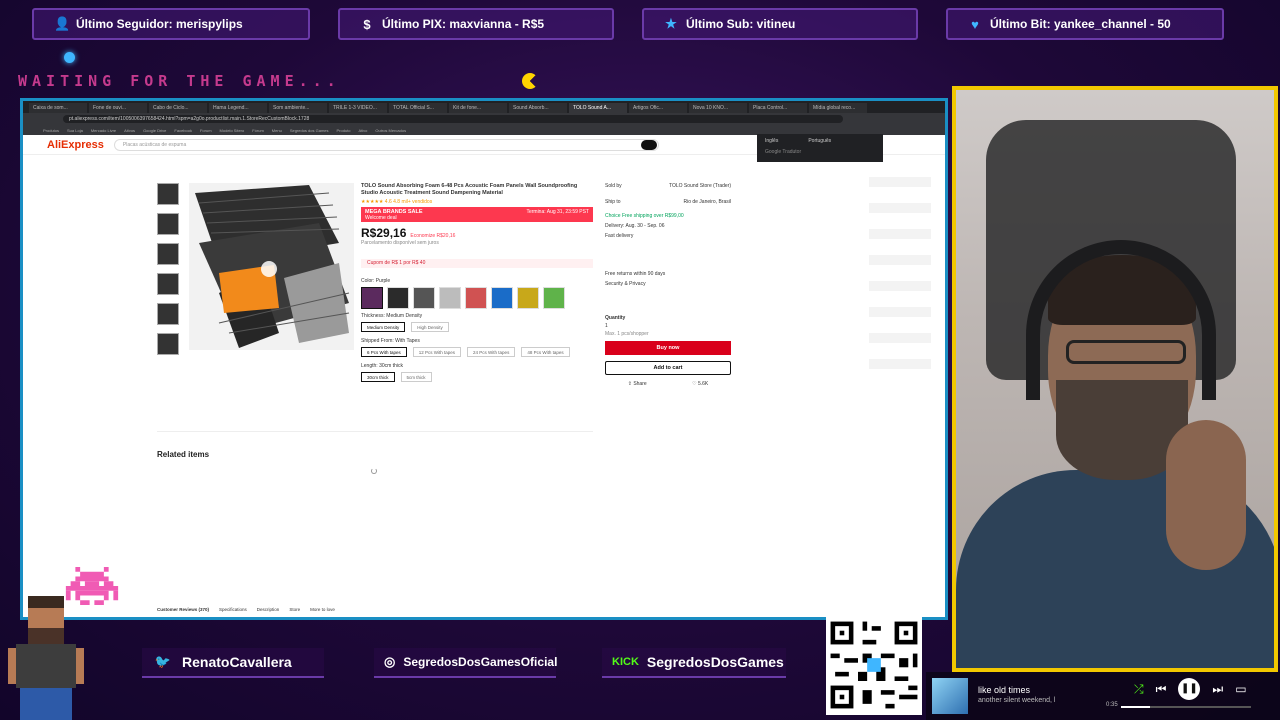 The width and height of the screenshot is (1280, 720). What do you see at coordinates (322, 609) in the screenshot?
I see `tab-more-to-love: More to love` at bounding box center [322, 609].